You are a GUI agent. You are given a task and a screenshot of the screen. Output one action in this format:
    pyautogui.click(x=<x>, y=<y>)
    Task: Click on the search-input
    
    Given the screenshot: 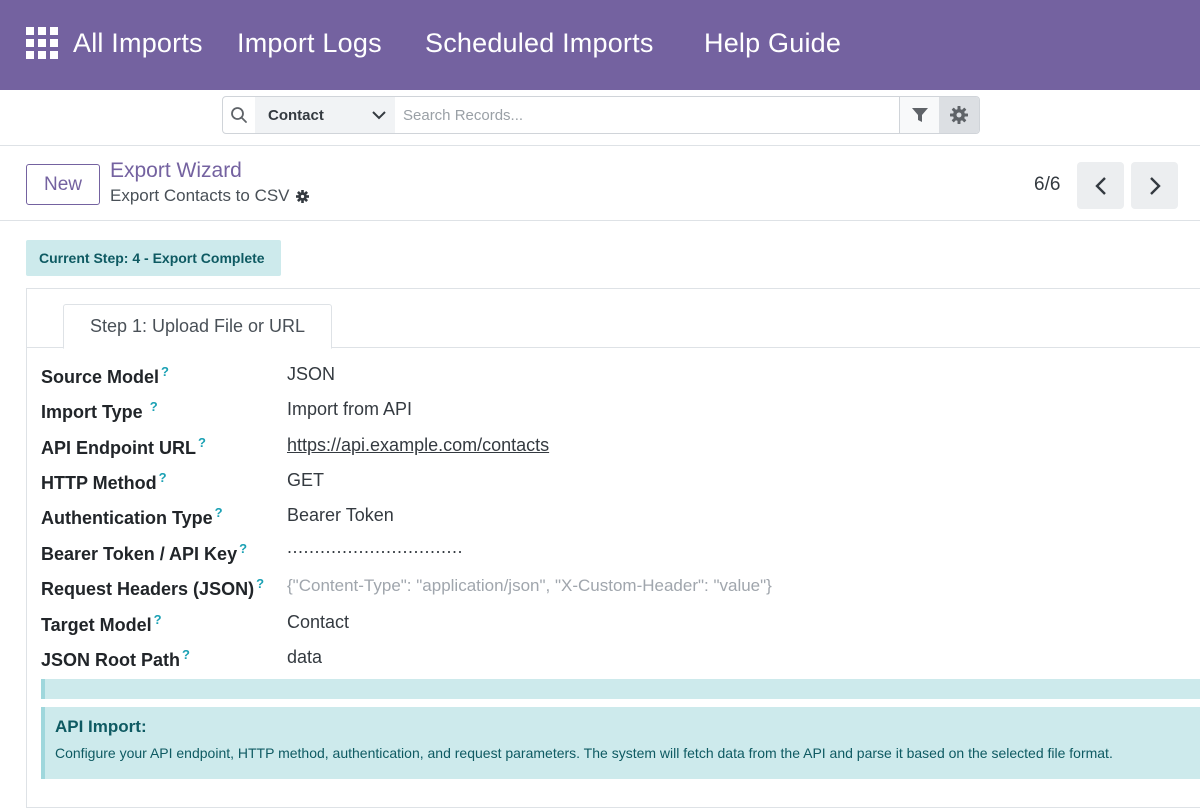 What is the action you would take?
    pyautogui.click(x=647, y=115)
    